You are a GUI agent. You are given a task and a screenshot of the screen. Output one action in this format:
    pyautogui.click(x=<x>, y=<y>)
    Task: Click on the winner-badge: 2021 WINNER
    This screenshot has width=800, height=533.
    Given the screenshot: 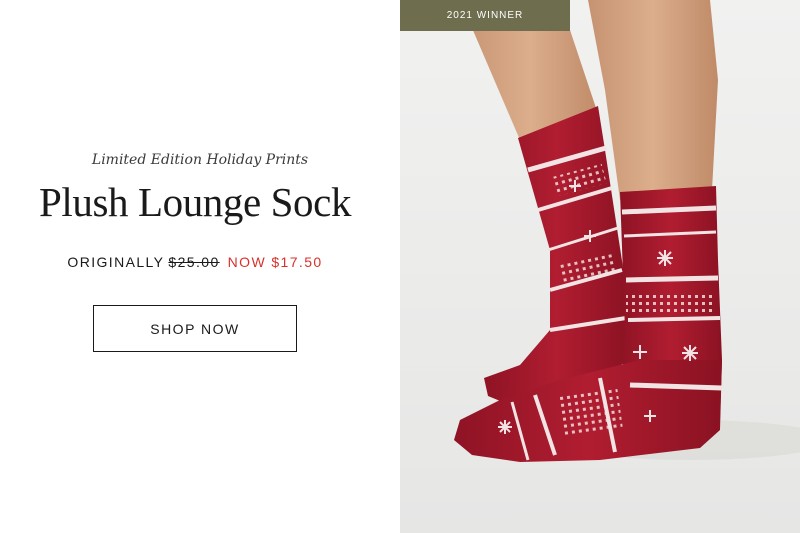 What is the action you would take?
    pyautogui.click(x=485, y=15)
    